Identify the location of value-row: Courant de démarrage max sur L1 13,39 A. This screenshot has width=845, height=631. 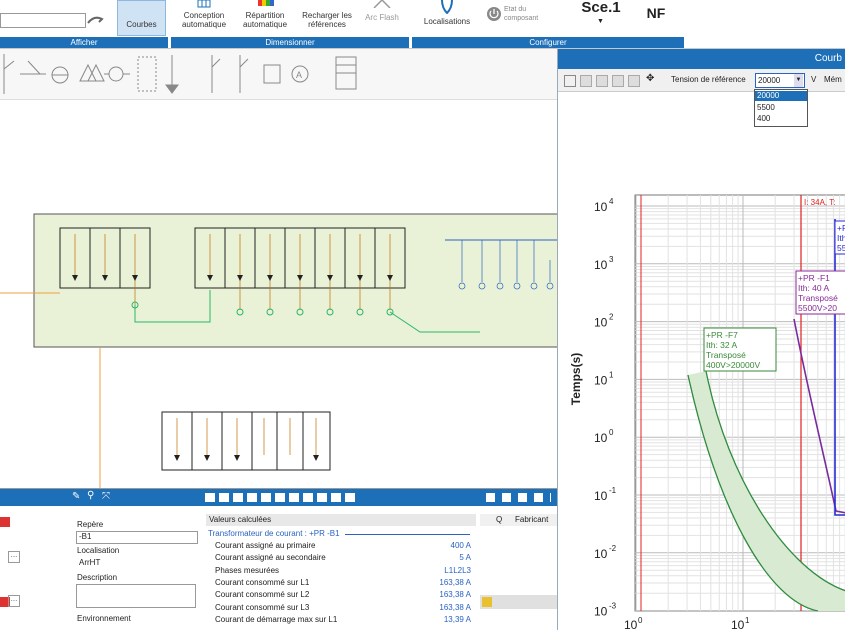
(342, 621).